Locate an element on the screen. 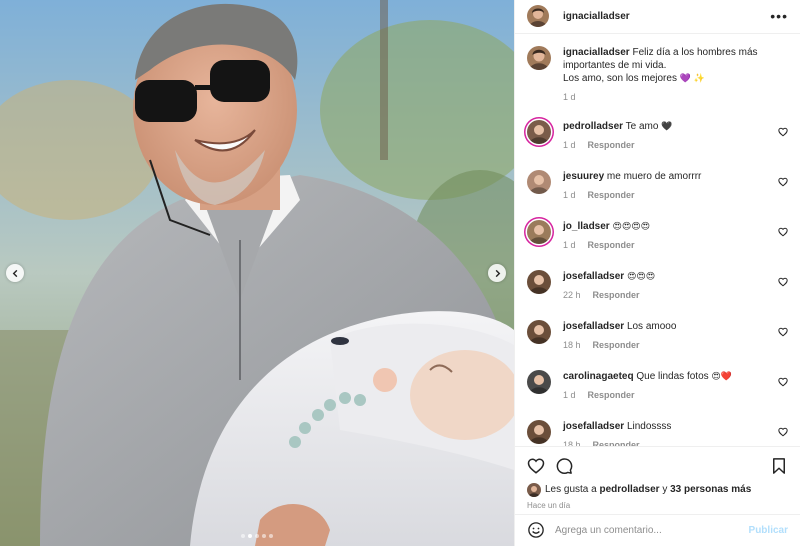  comment-body: Lindossss is located at coordinates (649, 426).